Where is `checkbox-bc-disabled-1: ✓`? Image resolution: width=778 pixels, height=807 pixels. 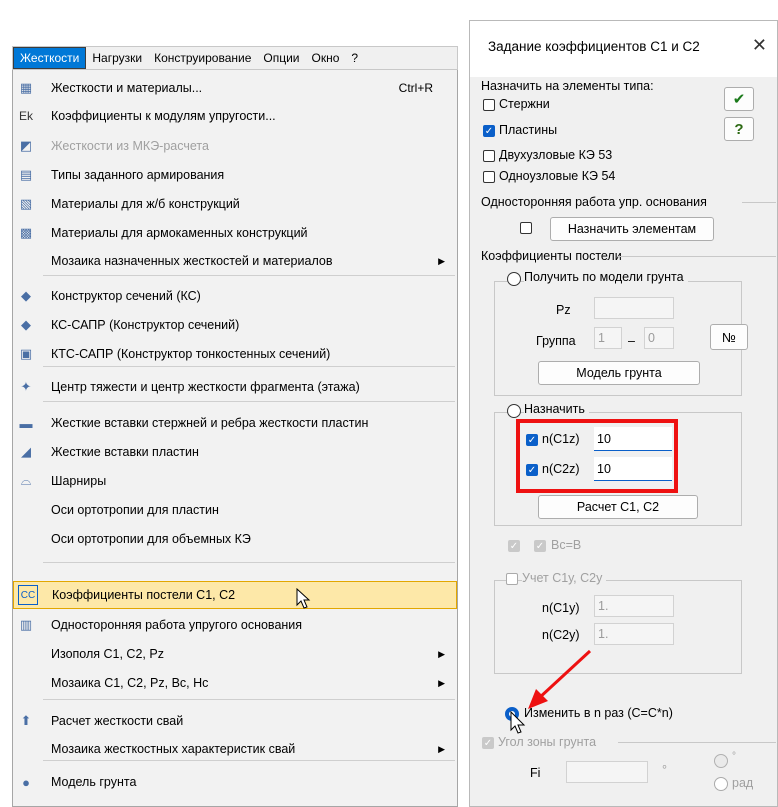 checkbox-bc-disabled-1: ✓ is located at coordinates (514, 546).